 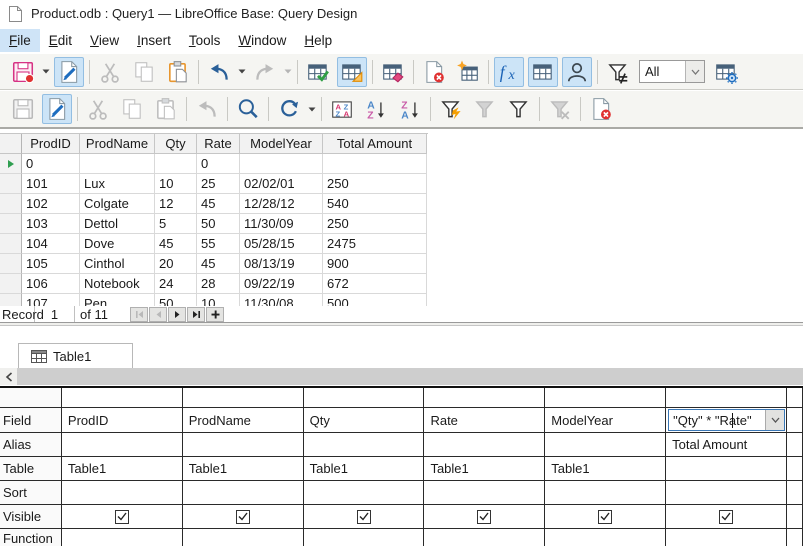 What do you see at coordinates (519, 109) in the screenshot?
I see `standard-filter-button` at bounding box center [519, 109].